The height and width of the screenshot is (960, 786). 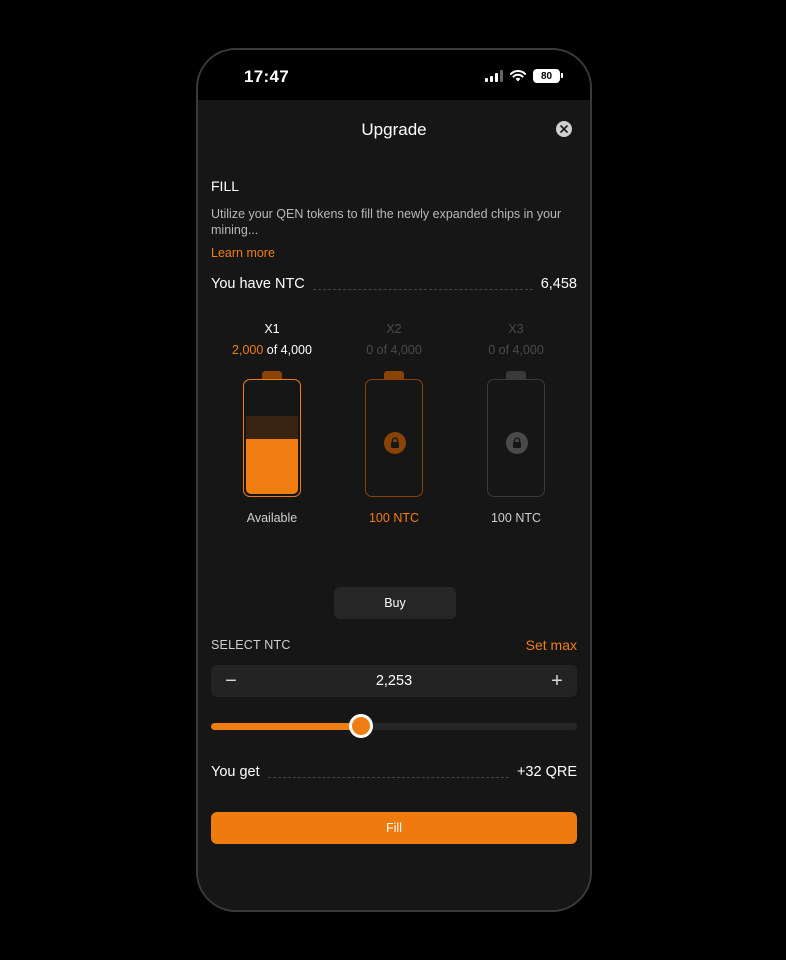 I want to click on battery-level-fill, so click(x=272, y=466).